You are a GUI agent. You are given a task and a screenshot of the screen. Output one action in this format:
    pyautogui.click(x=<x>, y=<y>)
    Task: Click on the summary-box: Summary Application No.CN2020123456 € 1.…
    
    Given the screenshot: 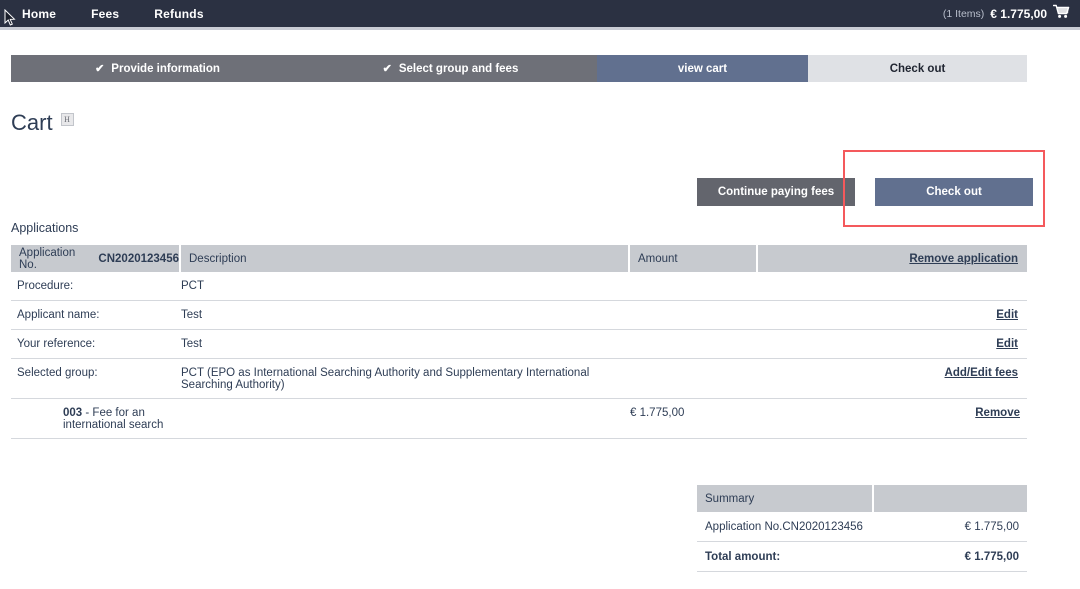 What is the action you would take?
    pyautogui.click(x=862, y=528)
    